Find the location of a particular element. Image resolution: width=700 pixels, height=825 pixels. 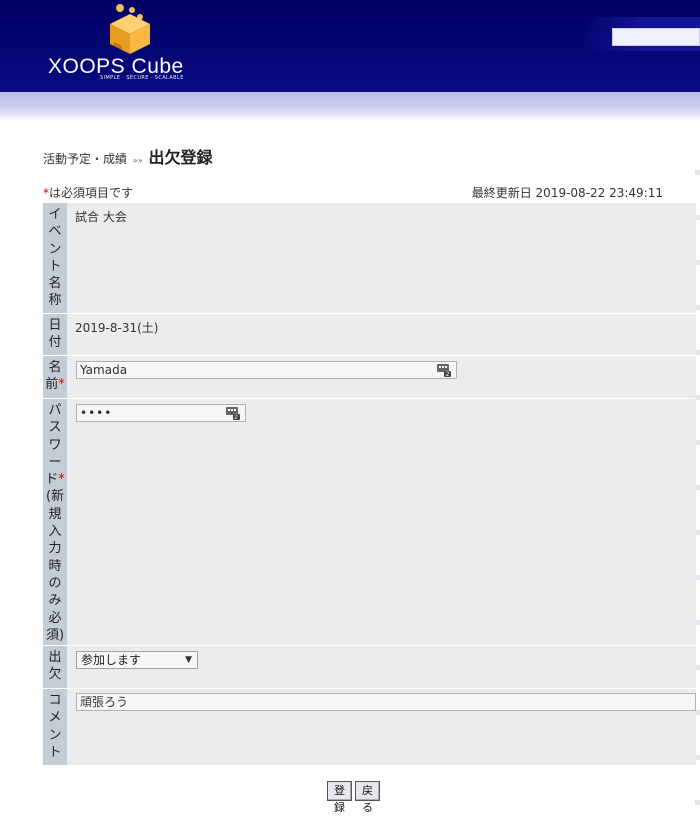

name-label: 名前* is located at coordinates (55, 377).